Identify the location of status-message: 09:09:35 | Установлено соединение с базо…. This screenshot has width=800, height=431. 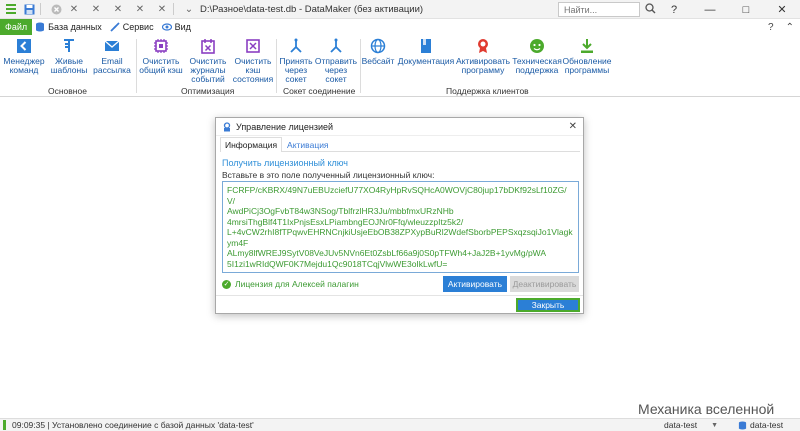
(133, 425).